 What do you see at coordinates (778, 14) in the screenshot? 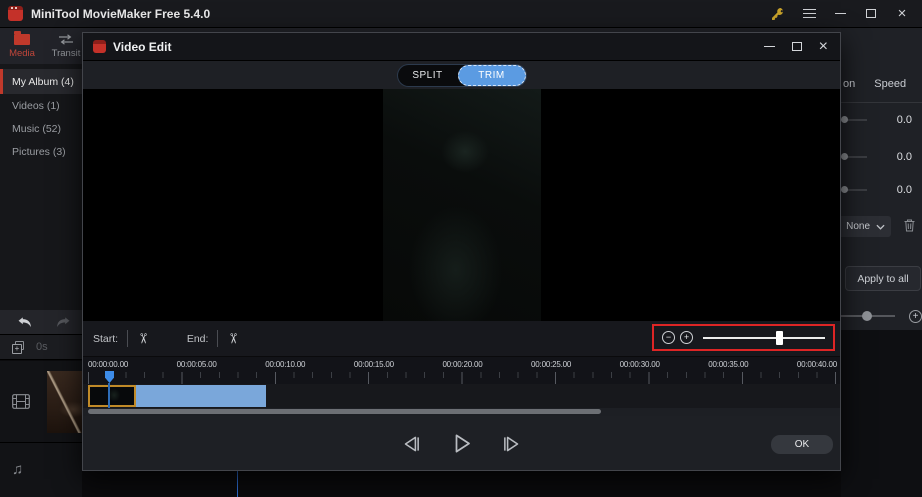
I see `license-key-icon` at bounding box center [778, 14].